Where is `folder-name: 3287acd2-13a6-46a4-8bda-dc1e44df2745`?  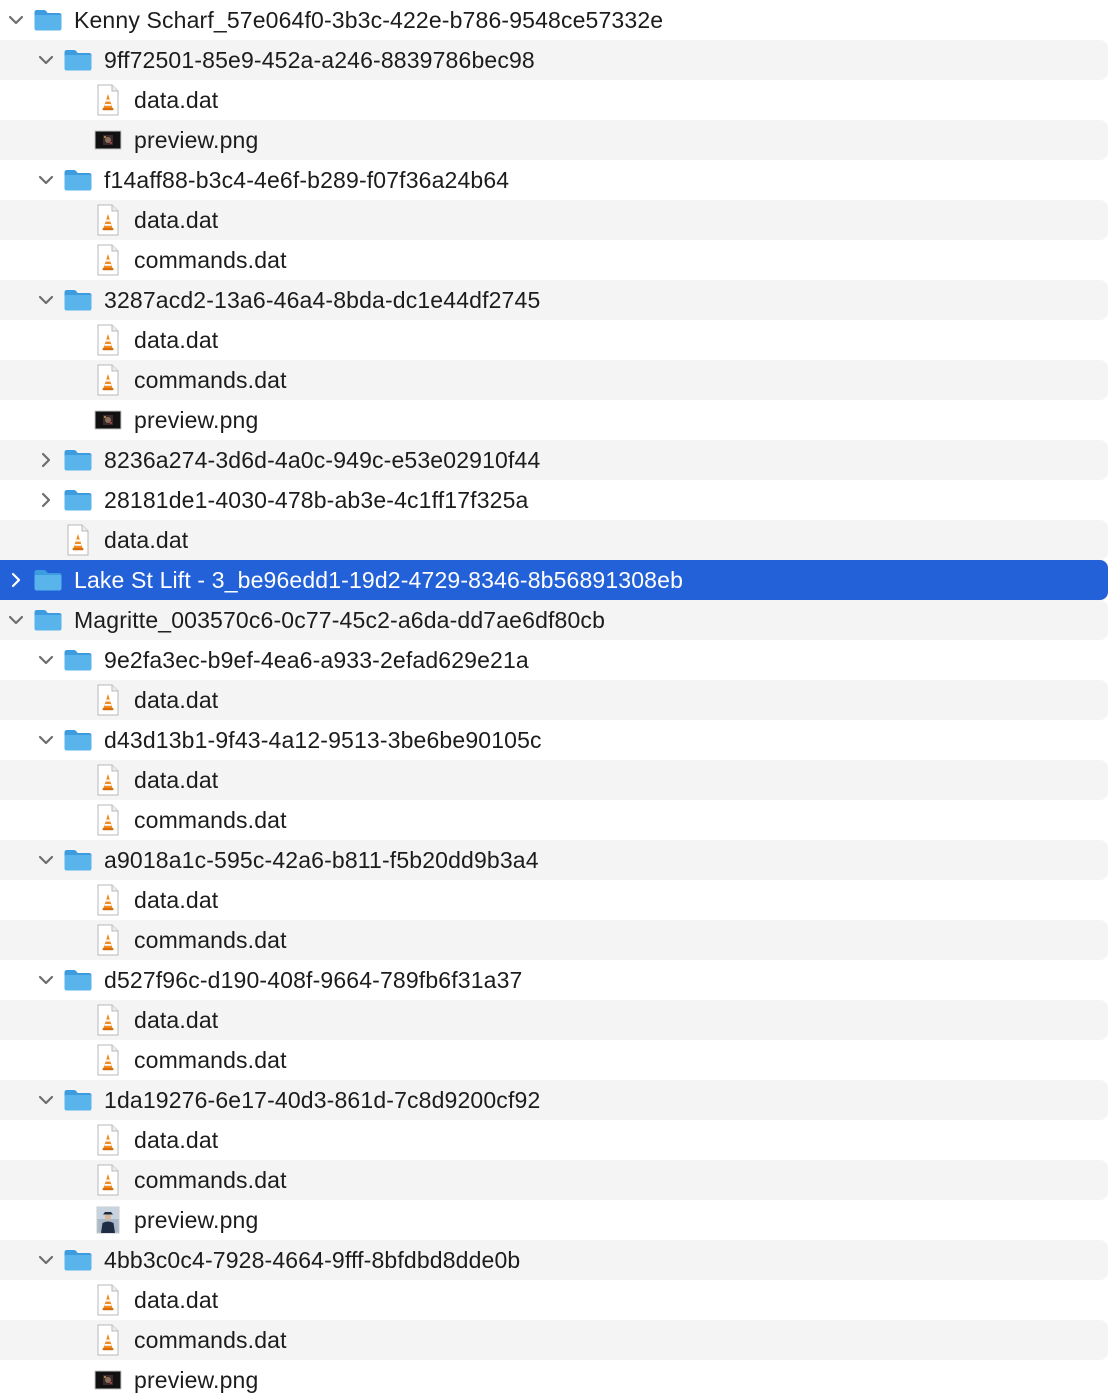
folder-name: 3287acd2-13a6-46a4-8bda-dc1e44df2745 is located at coordinates (322, 300).